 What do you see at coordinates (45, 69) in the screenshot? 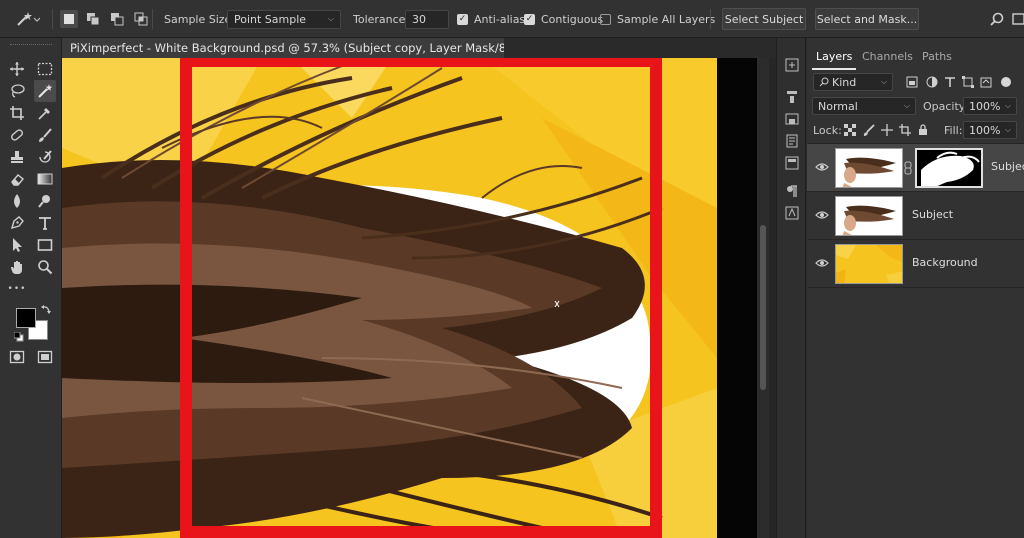
I see `marquee-icon` at bounding box center [45, 69].